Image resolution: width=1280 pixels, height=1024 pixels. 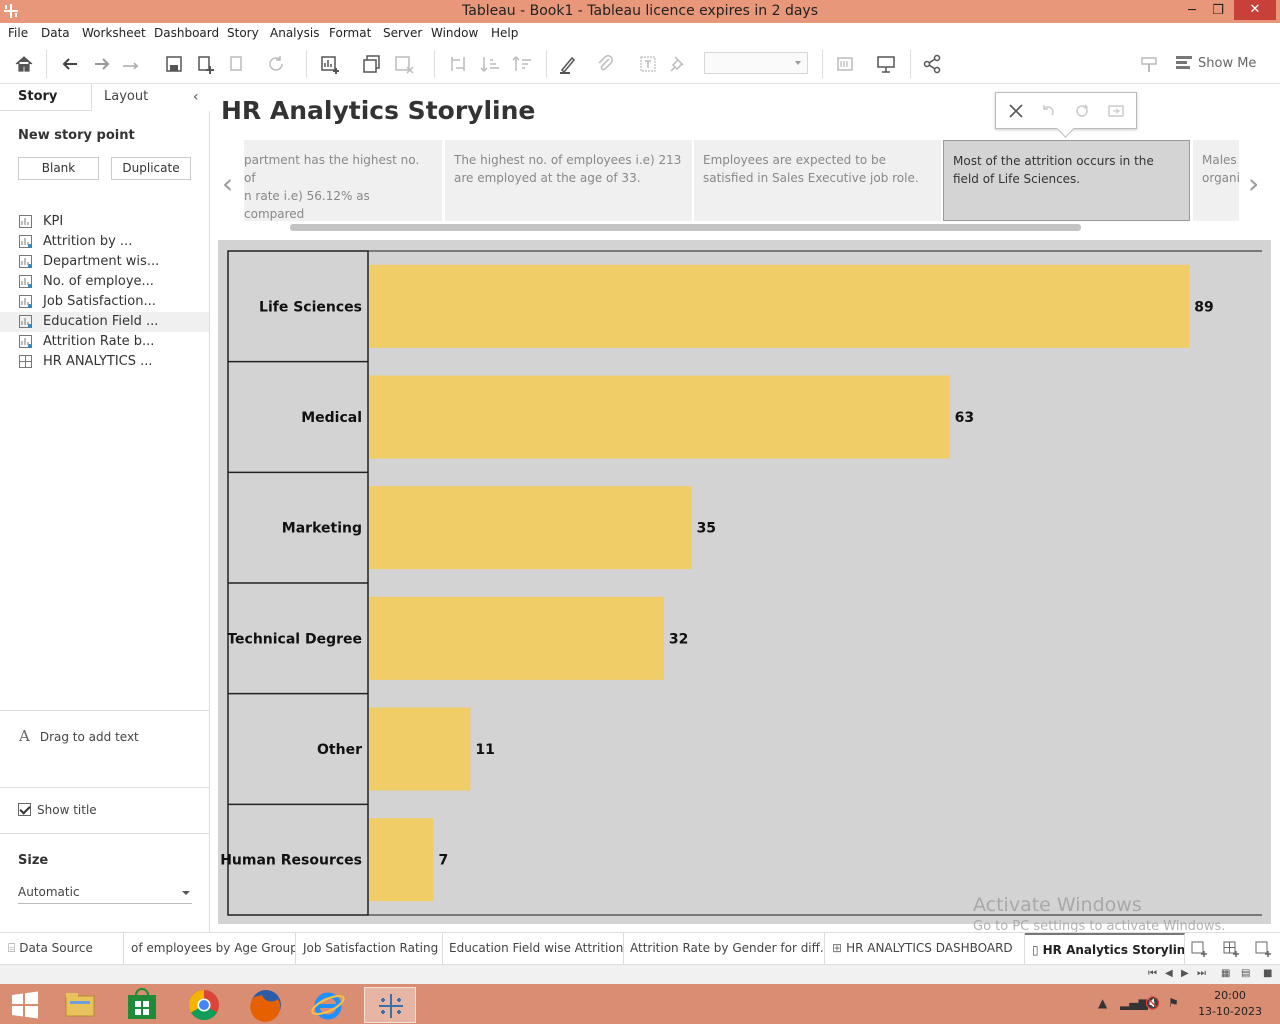 What do you see at coordinates (1255, 10) in the screenshot?
I see `close-window-button: ✕` at bounding box center [1255, 10].